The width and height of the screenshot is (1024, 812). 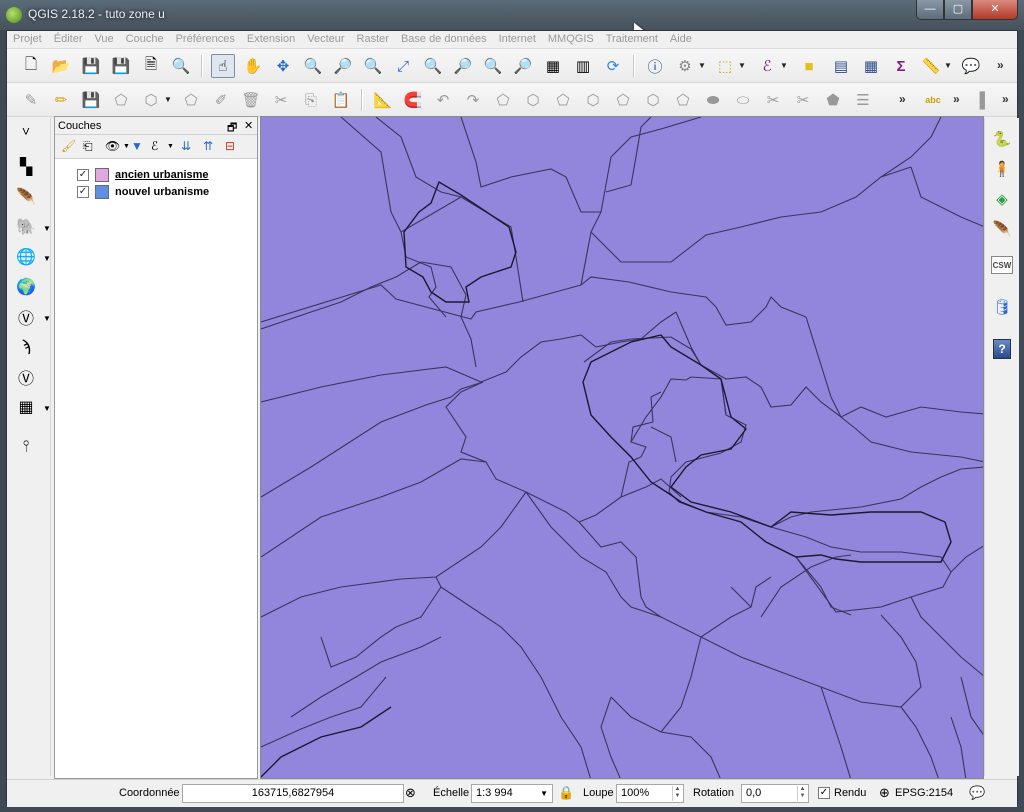 I want to click on processing-icon: ▌, so click(x=985, y=100).